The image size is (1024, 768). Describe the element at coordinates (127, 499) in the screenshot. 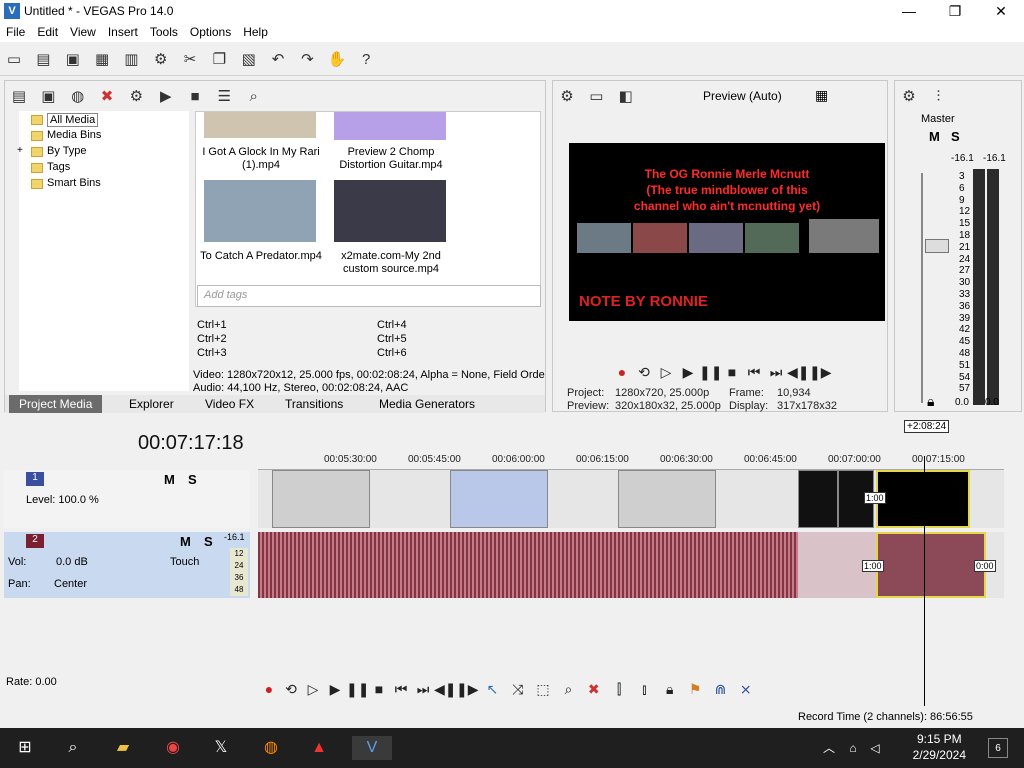

I see `video-track-header: 1 M S Level: 100.0 %` at that location.